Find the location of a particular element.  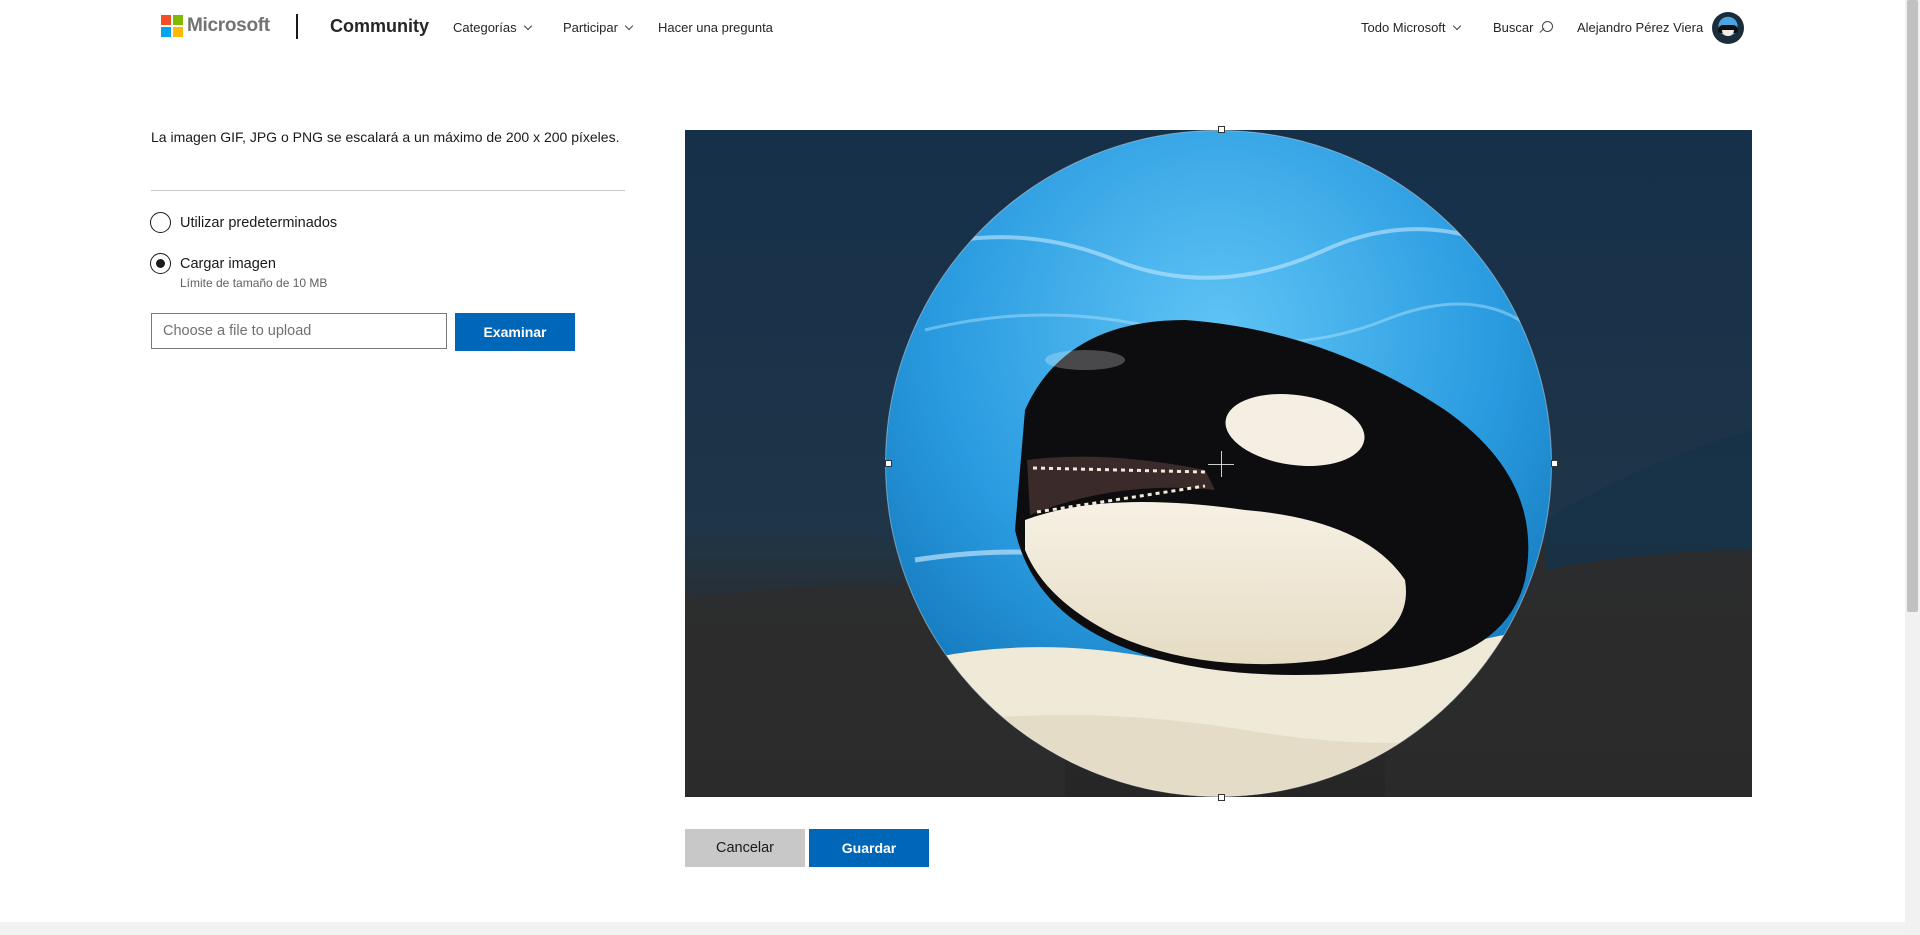

all-microsoft-menu: Todo Microsoft is located at coordinates (1411, 27).